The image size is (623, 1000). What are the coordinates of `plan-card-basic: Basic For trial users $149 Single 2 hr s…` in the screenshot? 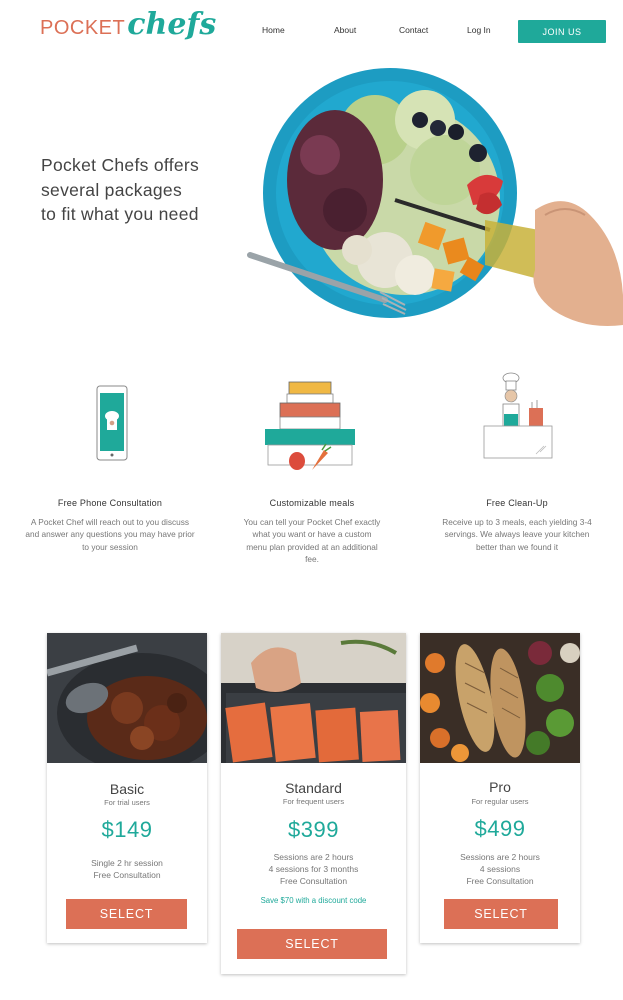 It's located at (127, 788).